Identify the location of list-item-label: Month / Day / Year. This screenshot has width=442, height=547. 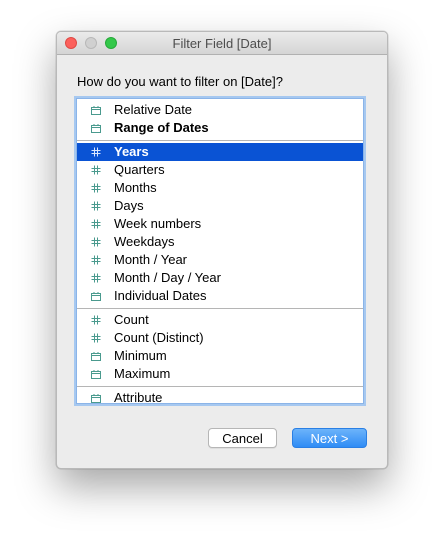
(167, 277).